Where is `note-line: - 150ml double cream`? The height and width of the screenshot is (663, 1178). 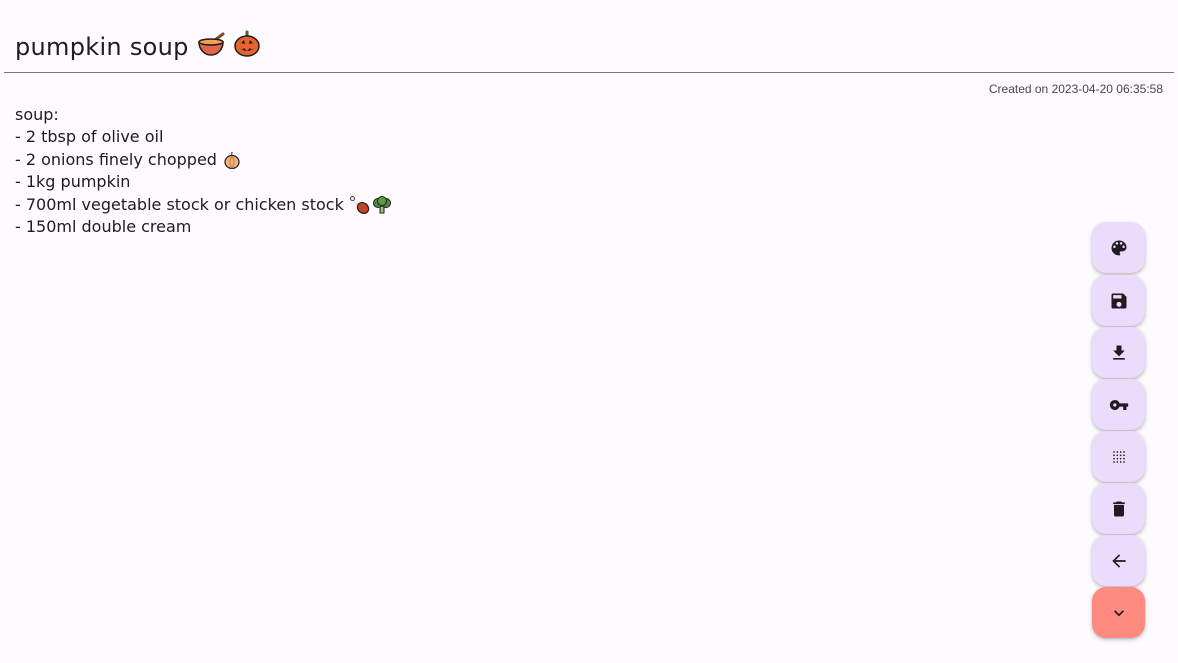 note-line: - 150ml double cream is located at coordinates (103, 226).